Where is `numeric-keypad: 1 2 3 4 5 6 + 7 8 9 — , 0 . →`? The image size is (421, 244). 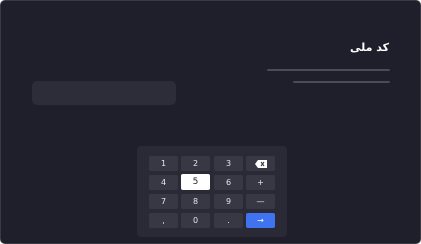
numeric-keypad: 1 2 3 4 5 6 + 7 8 9 — , 0 . → is located at coordinates (212, 191).